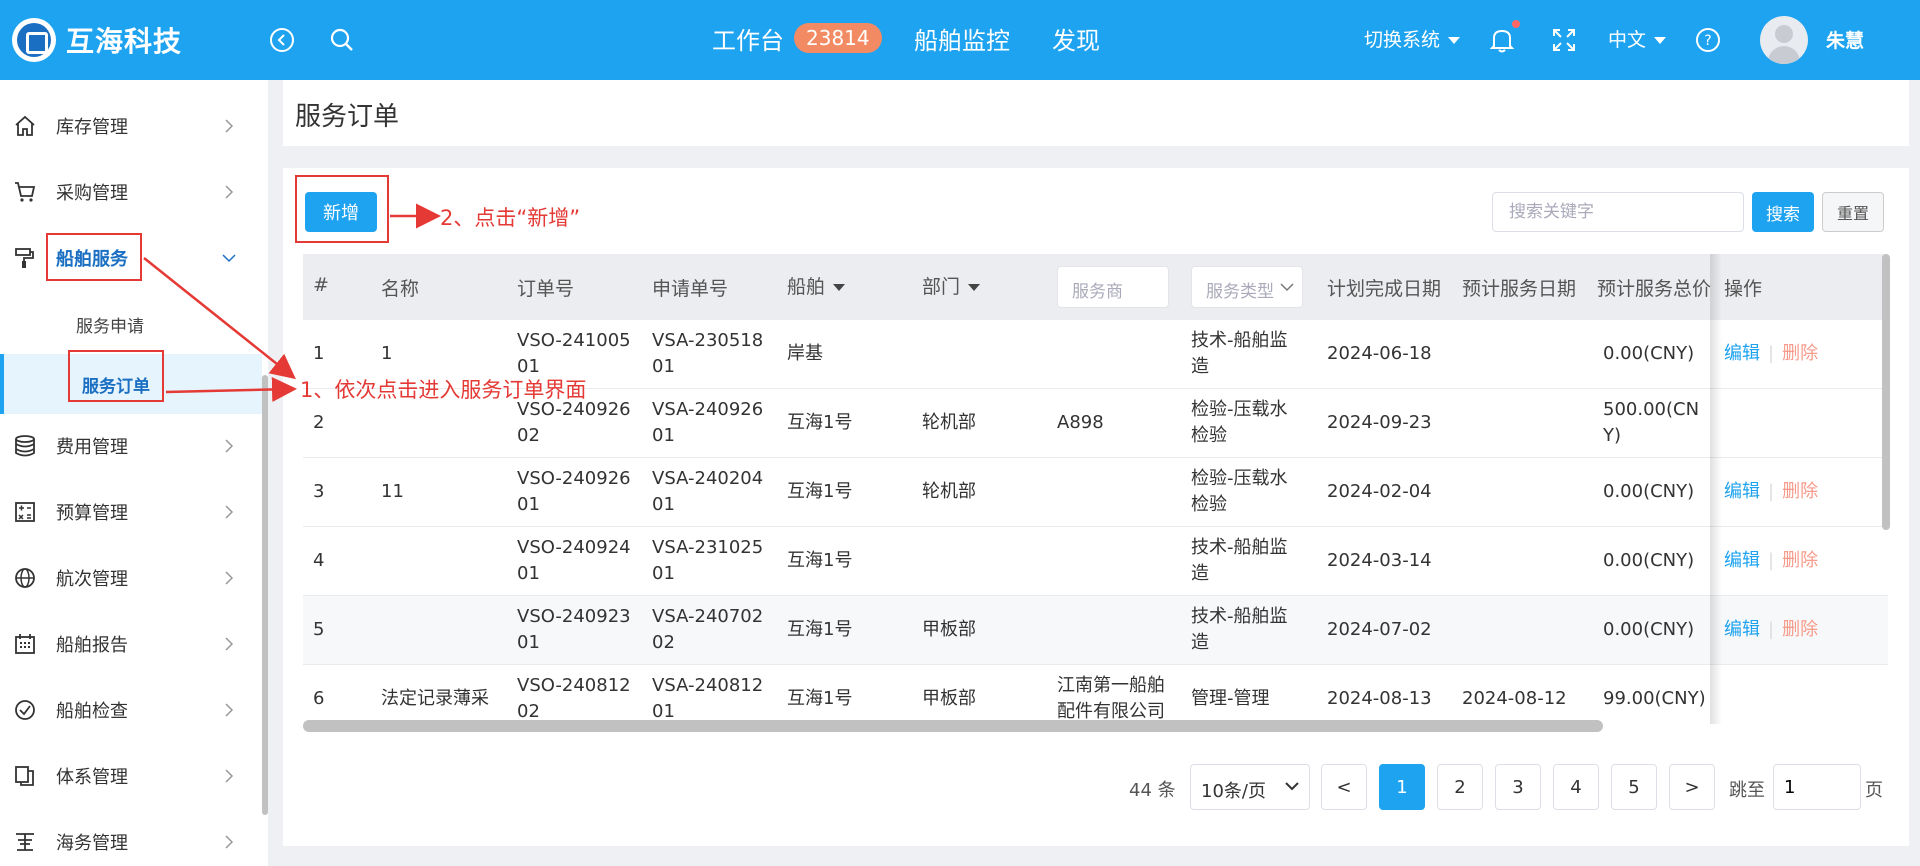 The height and width of the screenshot is (866, 1920). What do you see at coordinates (1247, 287) in the screenshot?
I see `service-type-filter-select: 服务类型` at bounding box center [1247, 287].